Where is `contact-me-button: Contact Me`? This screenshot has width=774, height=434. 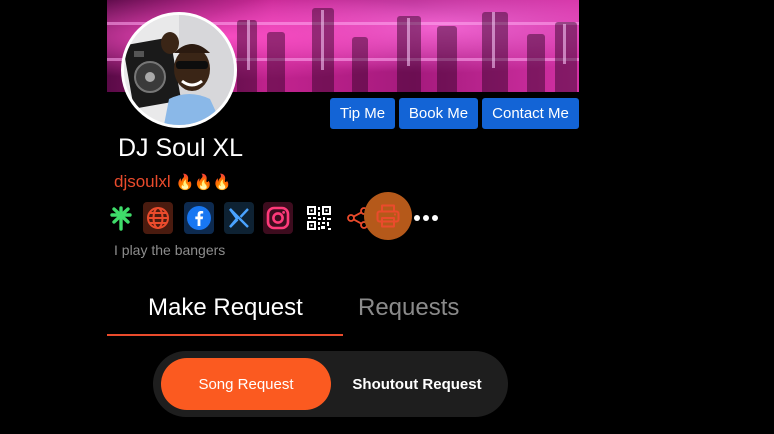 contact-me-button: Contact Me is located at coordinates (530, 113).